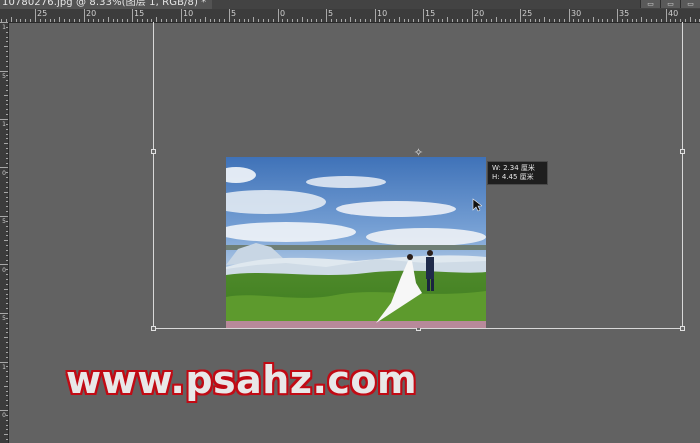 The image size is (700, 443). I want to click on ruler-label: 10, so click(382, 13).